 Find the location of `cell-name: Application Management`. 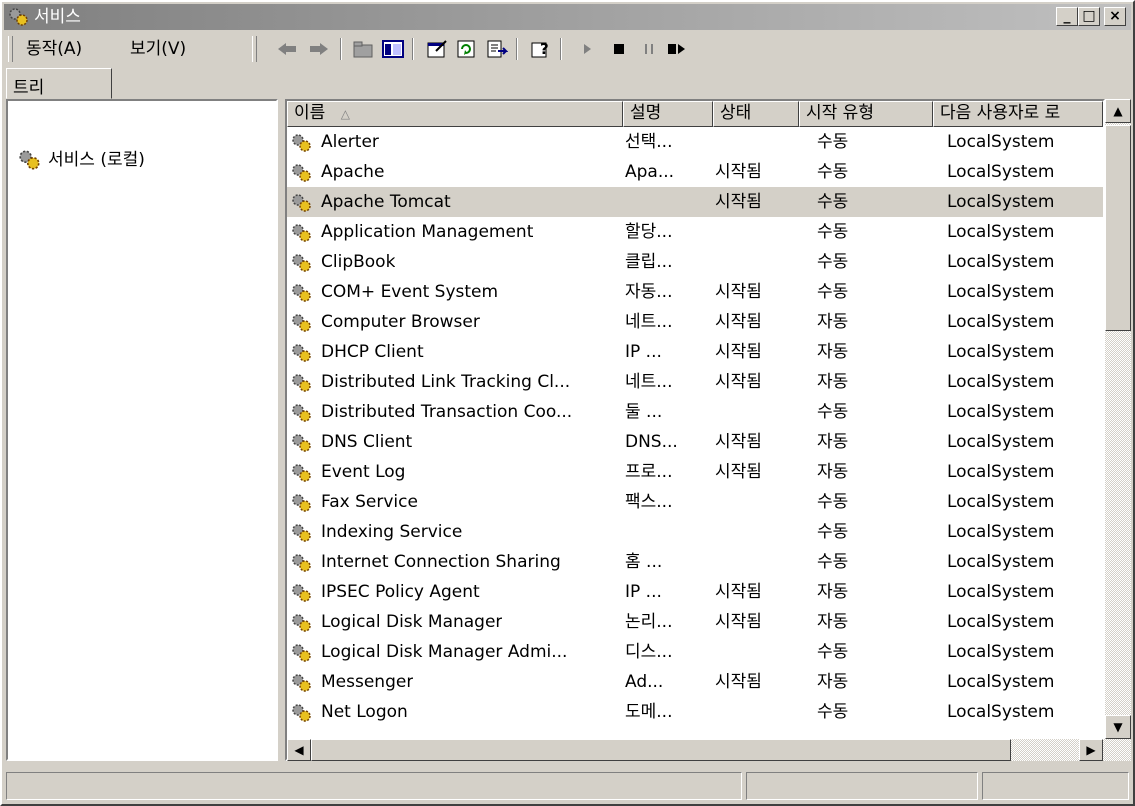

cell-name: Application Management is located at coordinates (427, 232).